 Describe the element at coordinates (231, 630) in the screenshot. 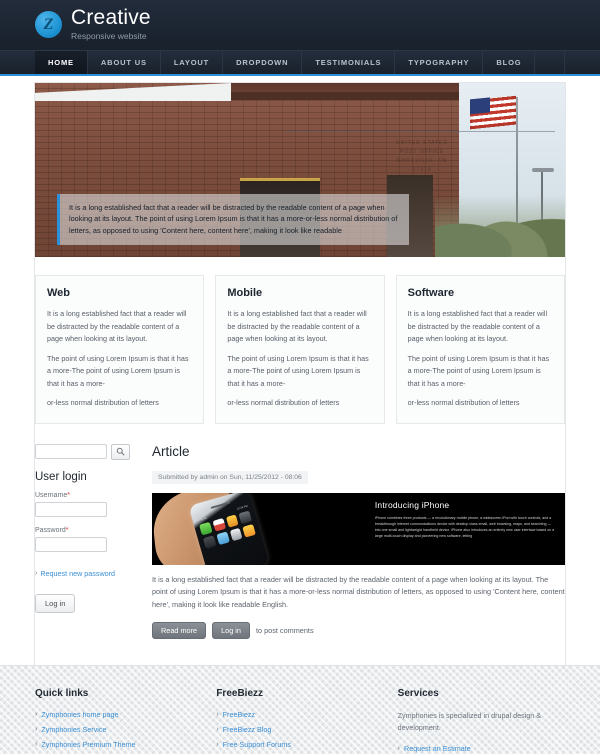

I see `article-login-button: Log in` at that location.